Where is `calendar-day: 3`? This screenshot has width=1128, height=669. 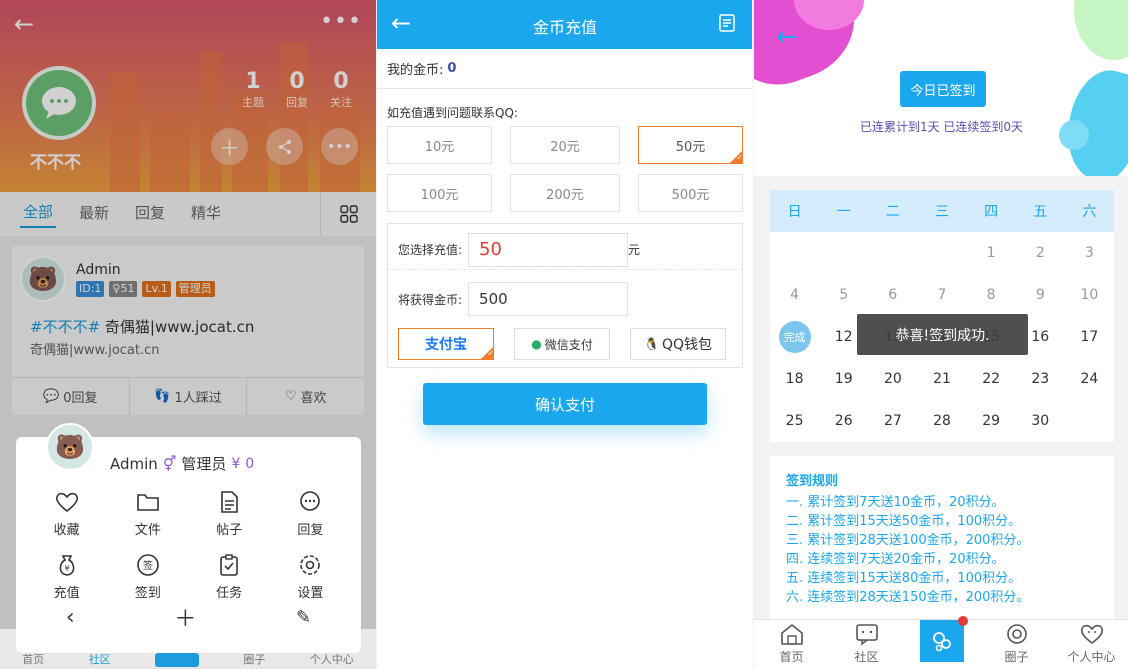
calendar-day: 3 is located at coordinates (1089, 253).